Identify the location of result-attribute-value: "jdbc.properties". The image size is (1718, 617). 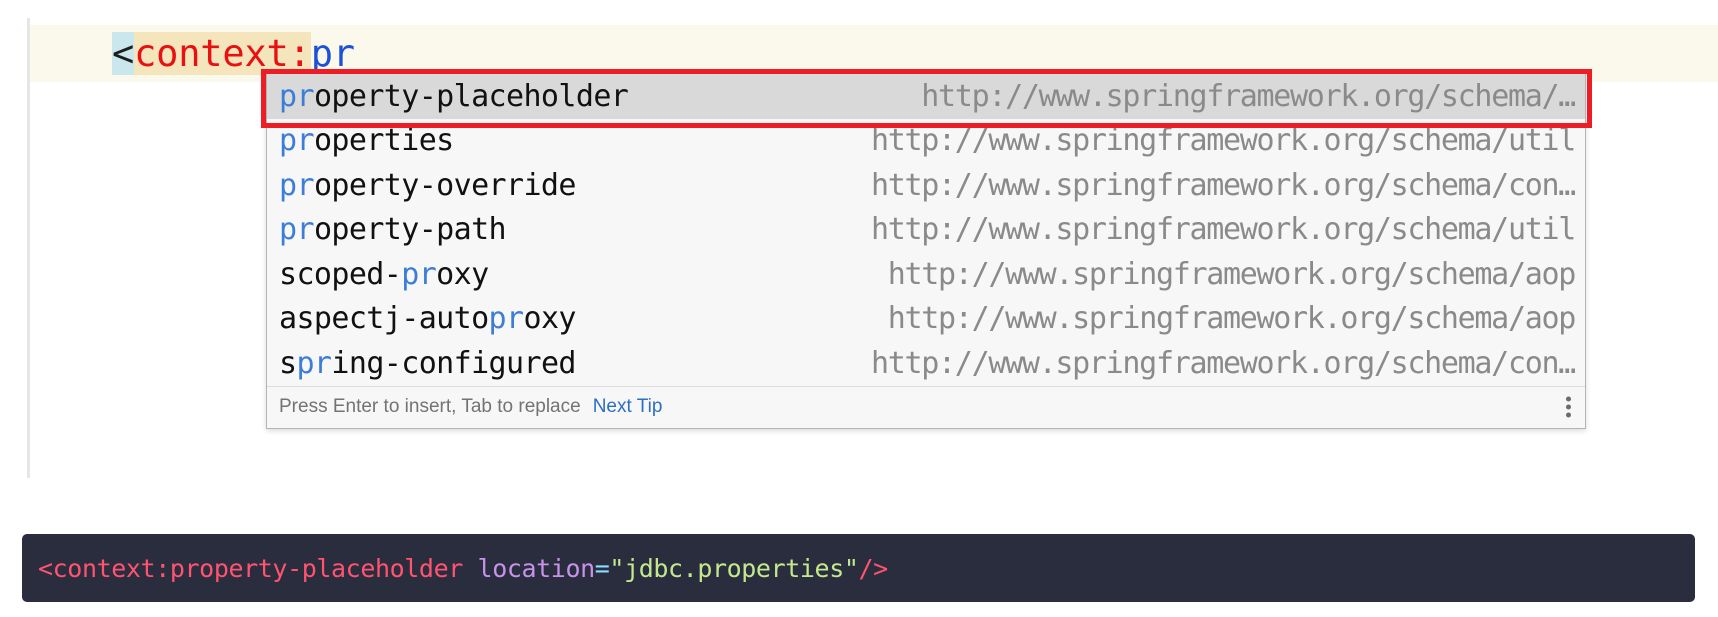
(734, 568).